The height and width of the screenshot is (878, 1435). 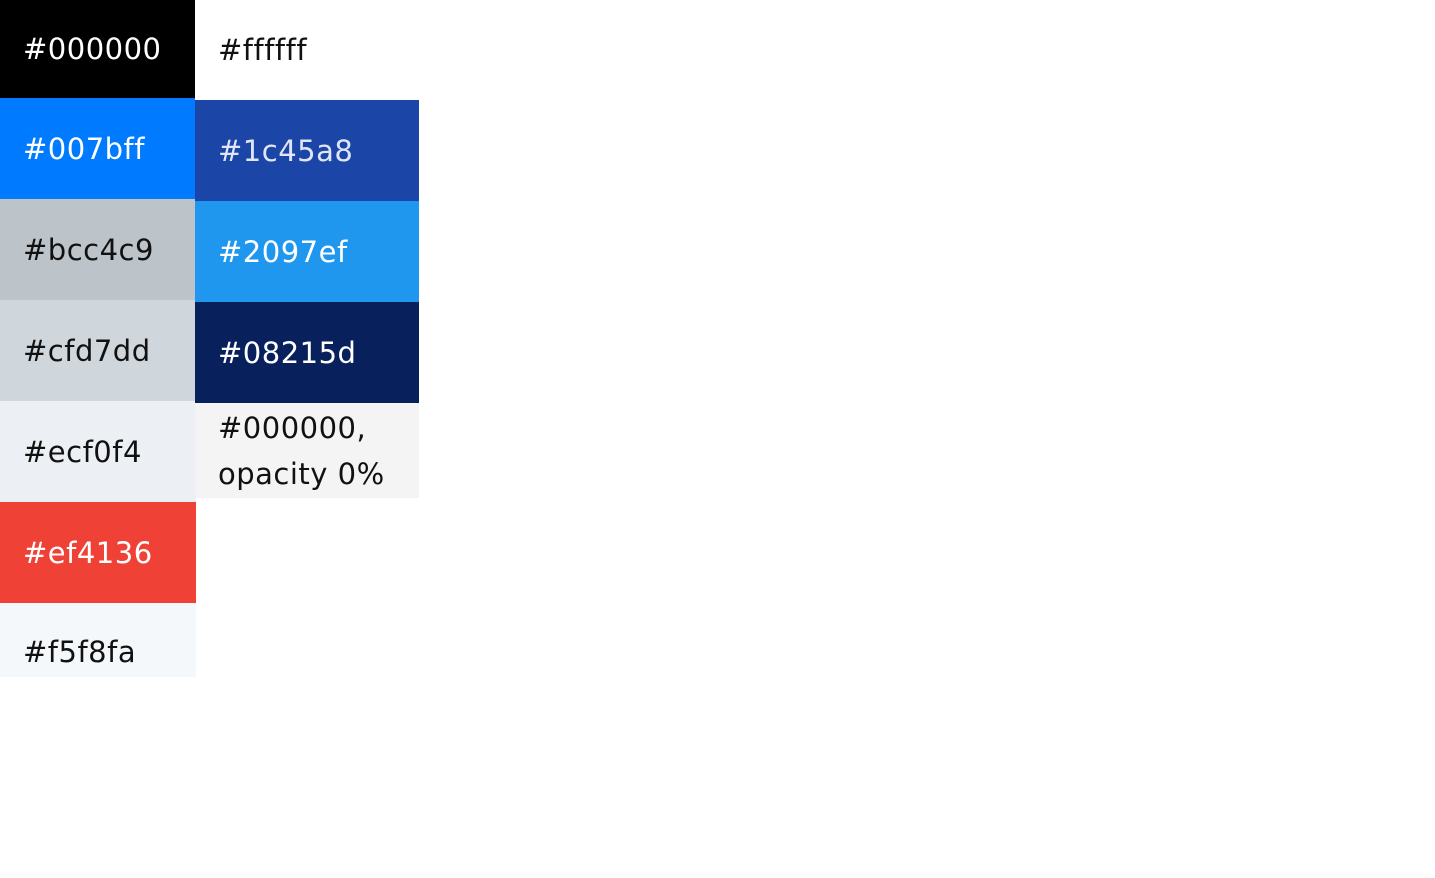 I want to click on swatch-cfd7dd: #cfd7dd, so click(x=98, y=350).